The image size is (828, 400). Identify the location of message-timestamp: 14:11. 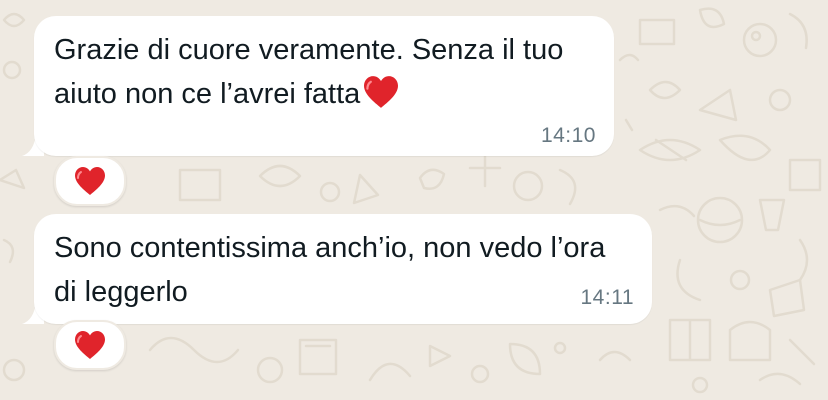
(607, 297).